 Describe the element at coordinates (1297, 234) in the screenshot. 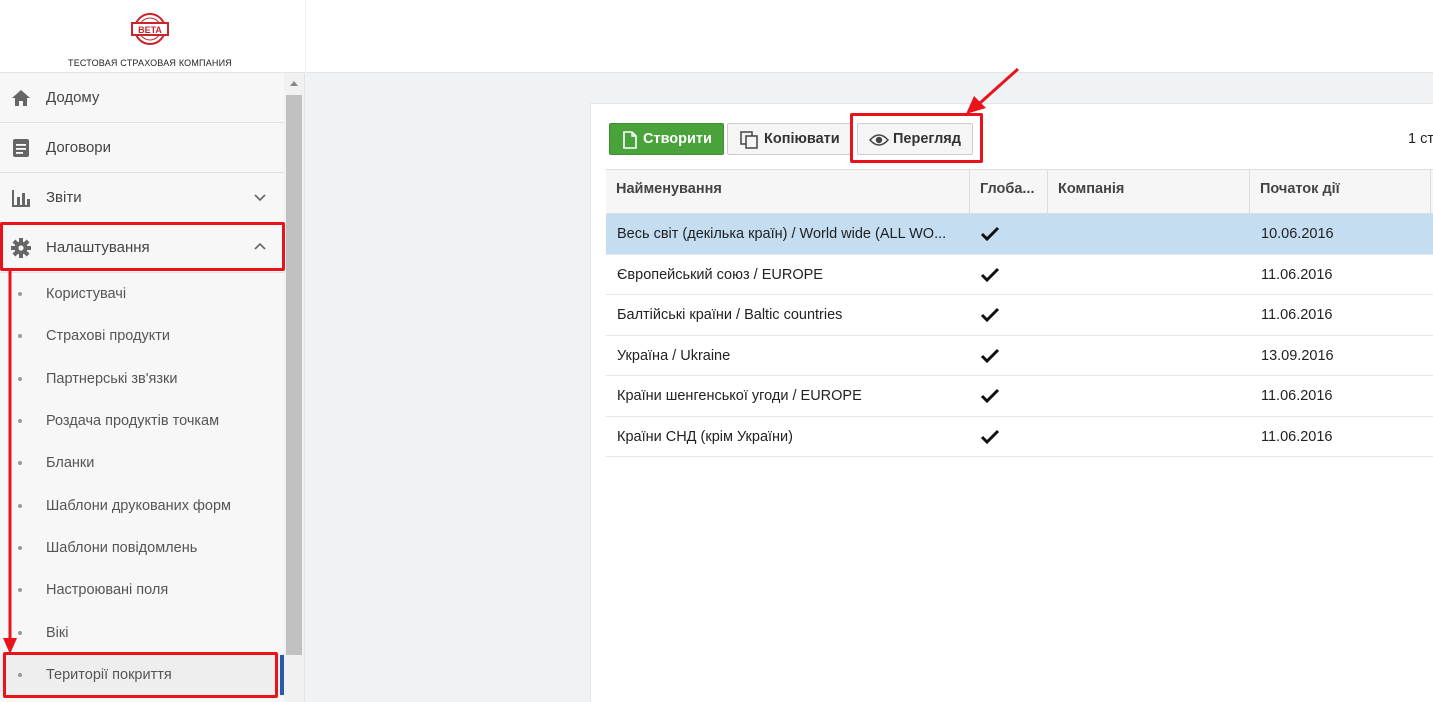

I see `cell-start-date: 10.06.2016` at that location.